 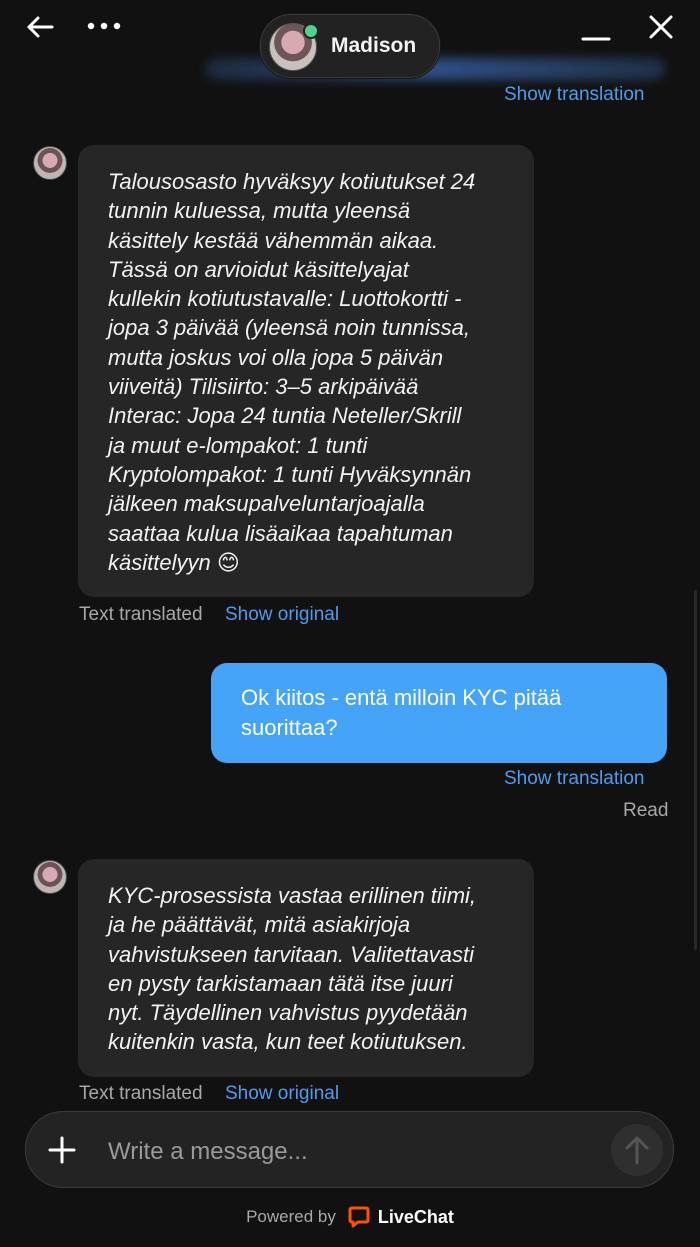 I want to click on agent-header: Madison, so click(x=350, y=46).